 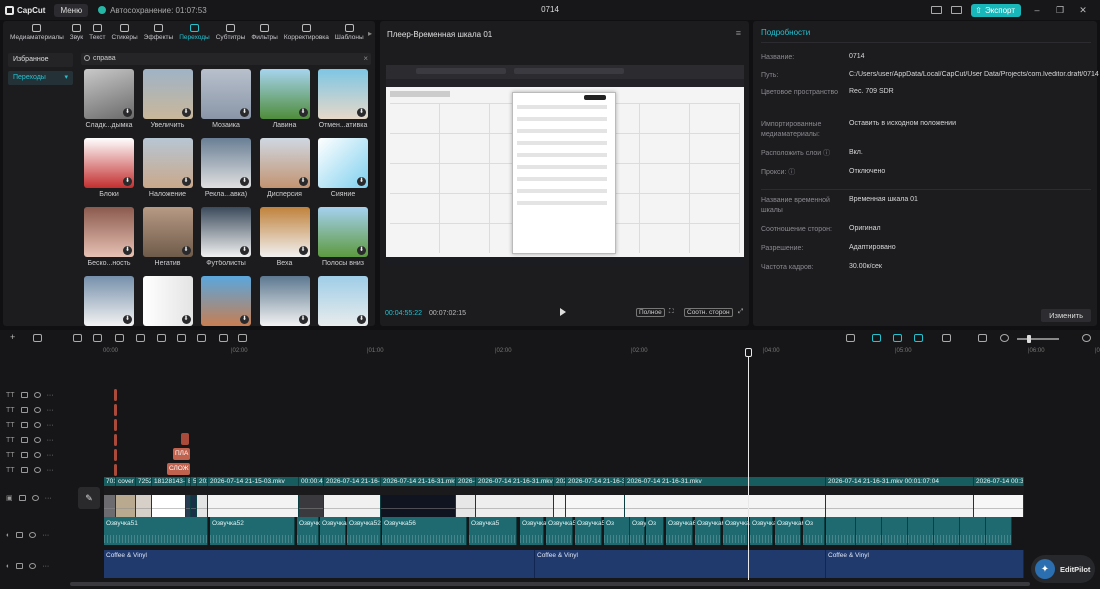 I want to click on play-icon, so click(x=563, y=312).